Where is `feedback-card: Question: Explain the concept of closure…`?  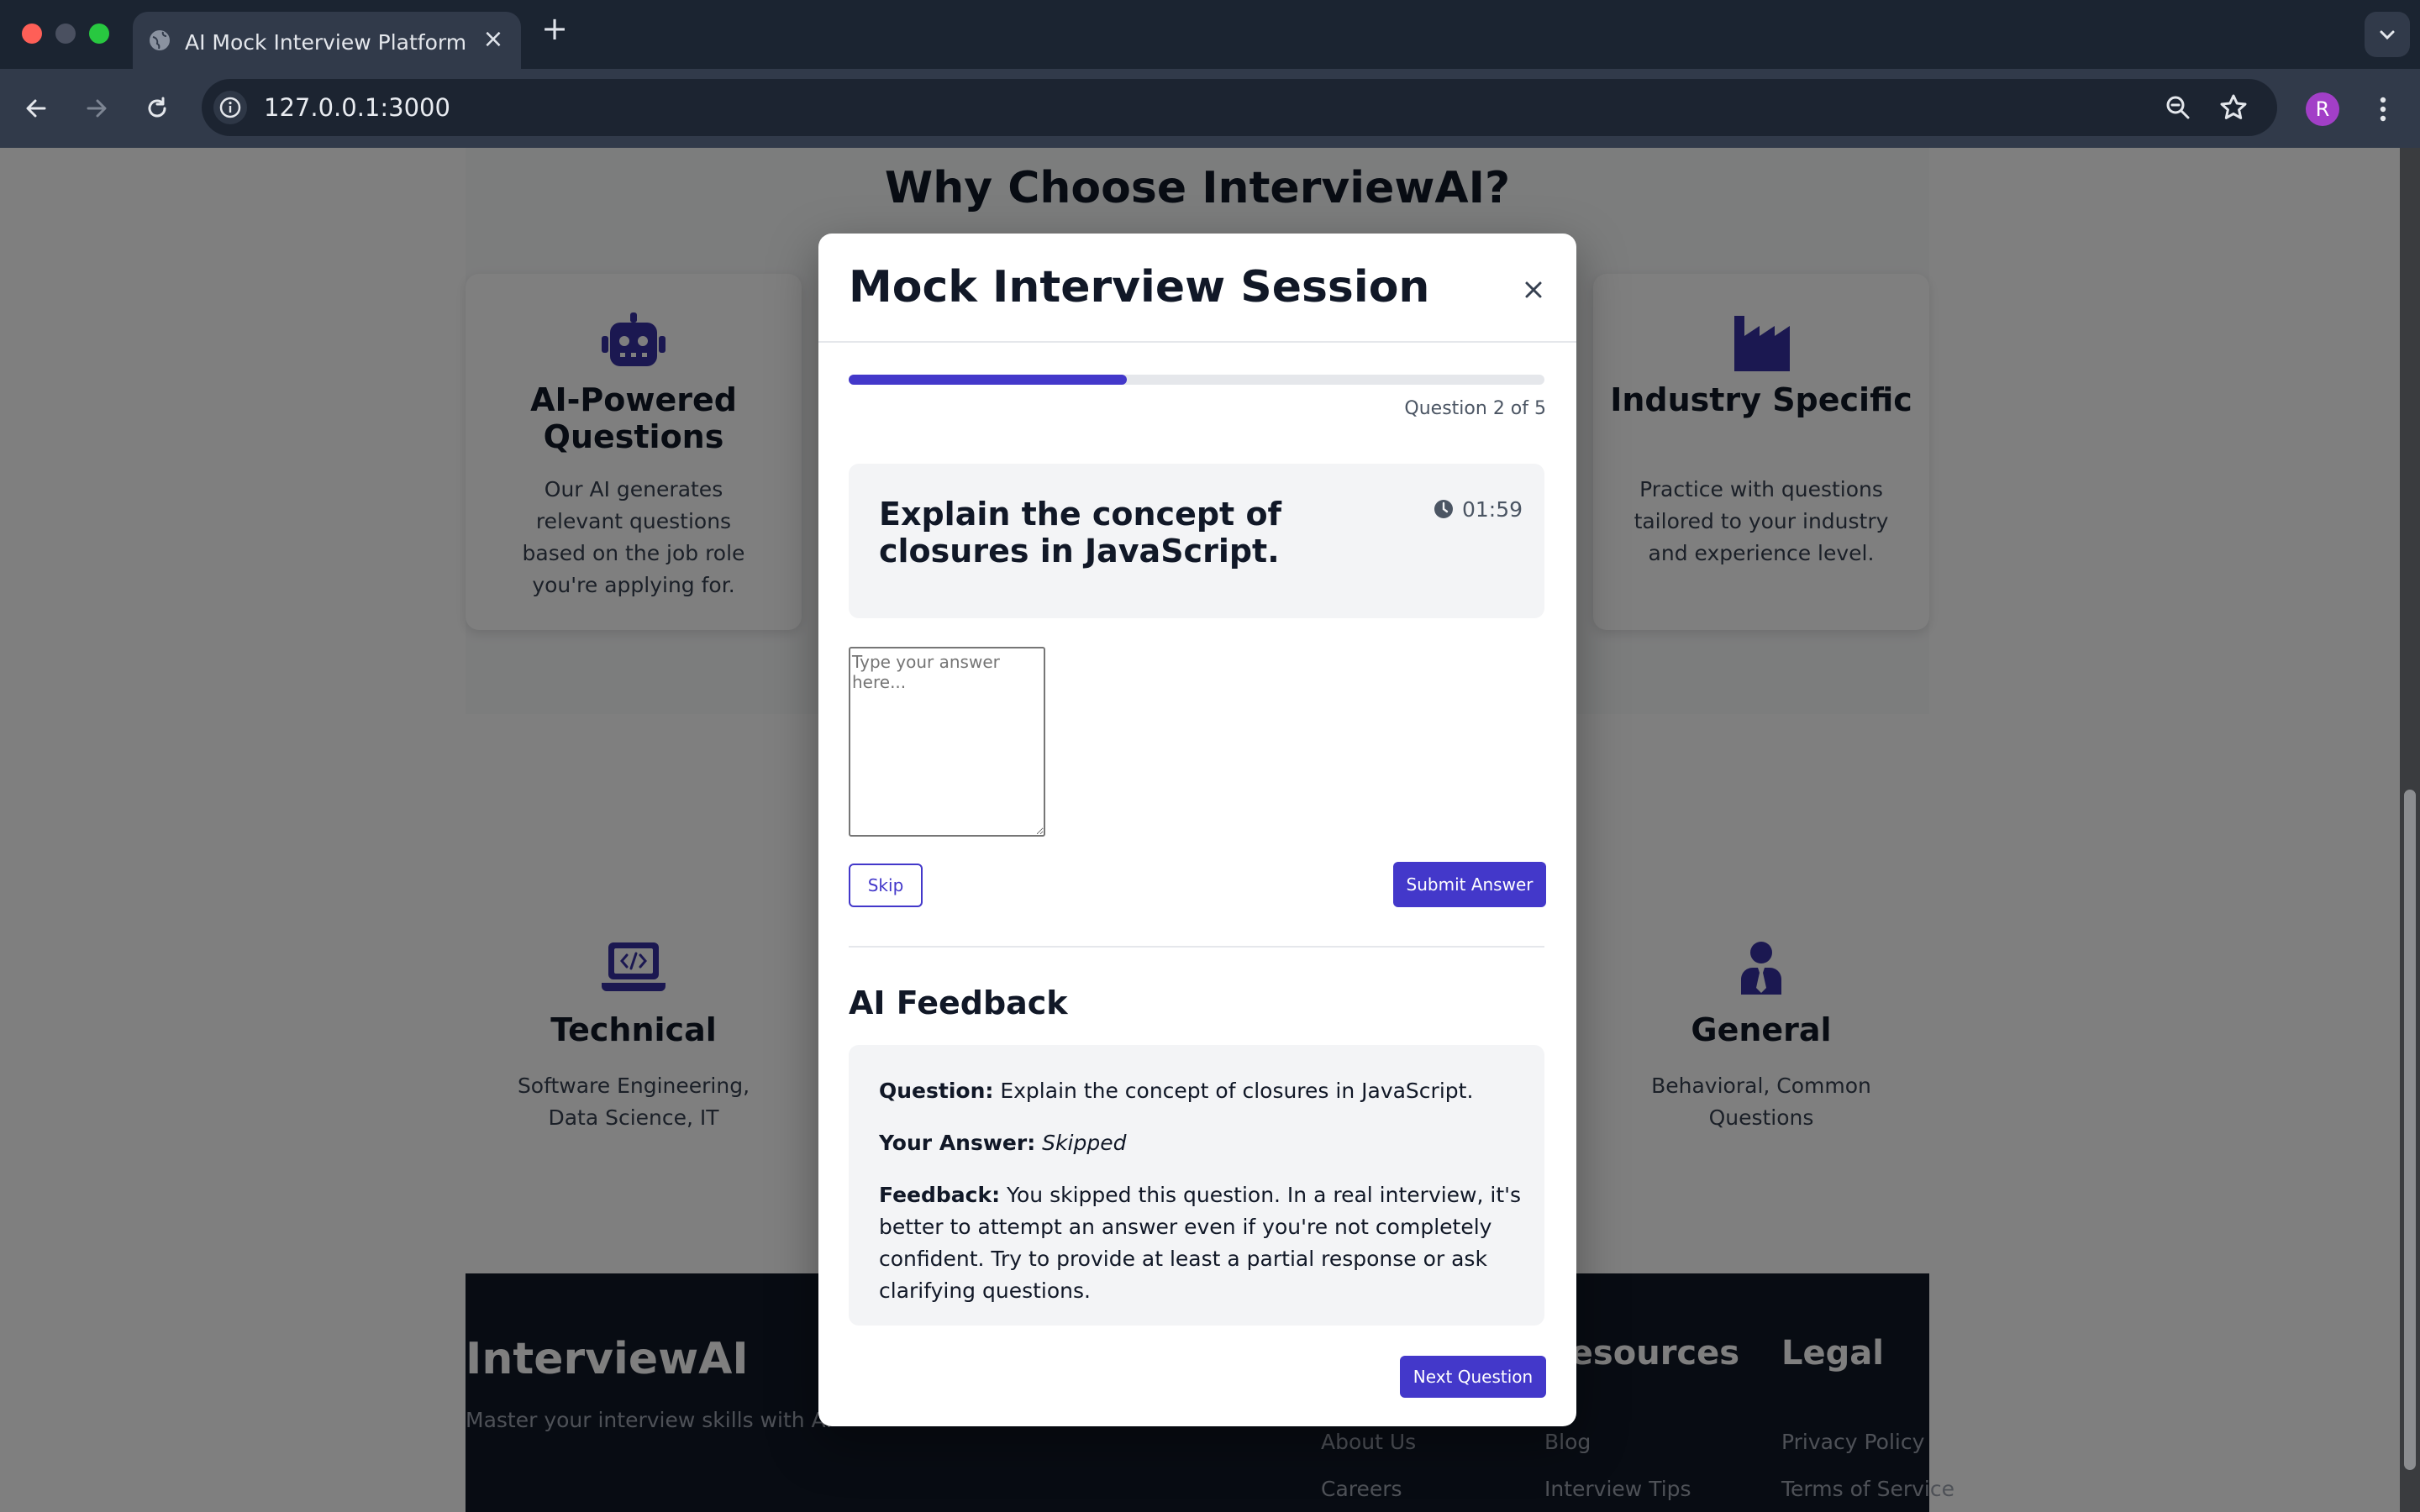 feedback-card: Question: Explain the concept of closure… is located at coordinates (1196, 1185).